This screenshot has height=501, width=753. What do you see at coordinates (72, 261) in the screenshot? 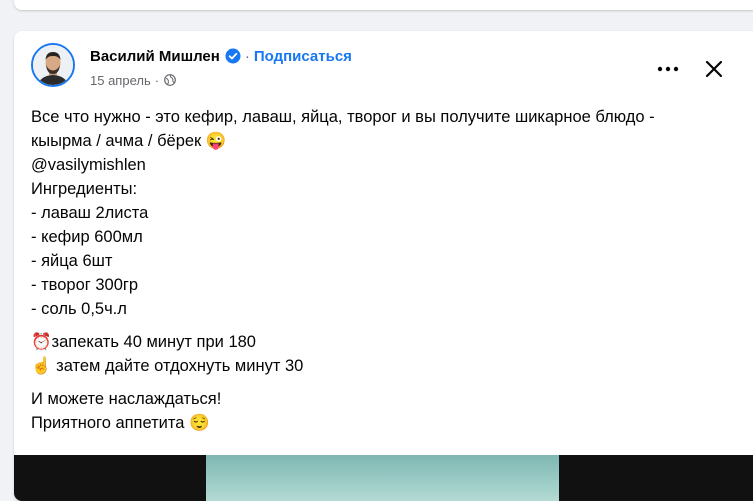
I see `ingredient-item: - яйца 6шт` at bounding box center [72, 261].